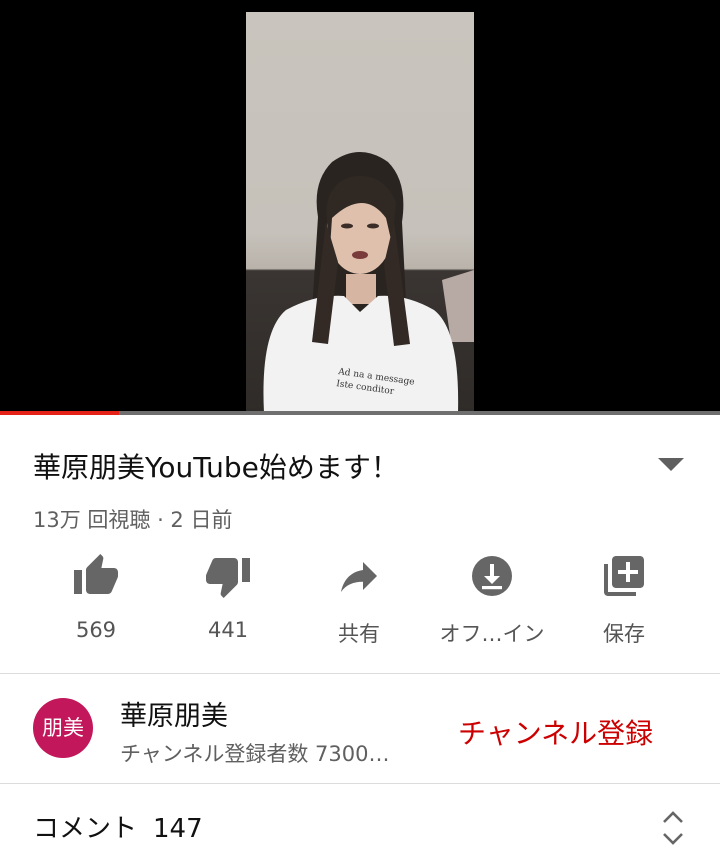 This screenshot has width=720, height=860. I want to click on save-label: 保存, so click(624, 634).